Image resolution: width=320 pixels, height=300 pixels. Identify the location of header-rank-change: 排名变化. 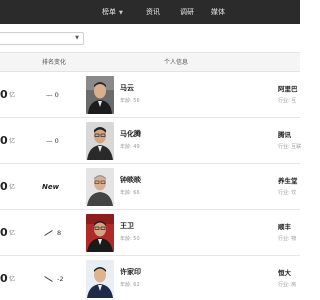
(54, 62).